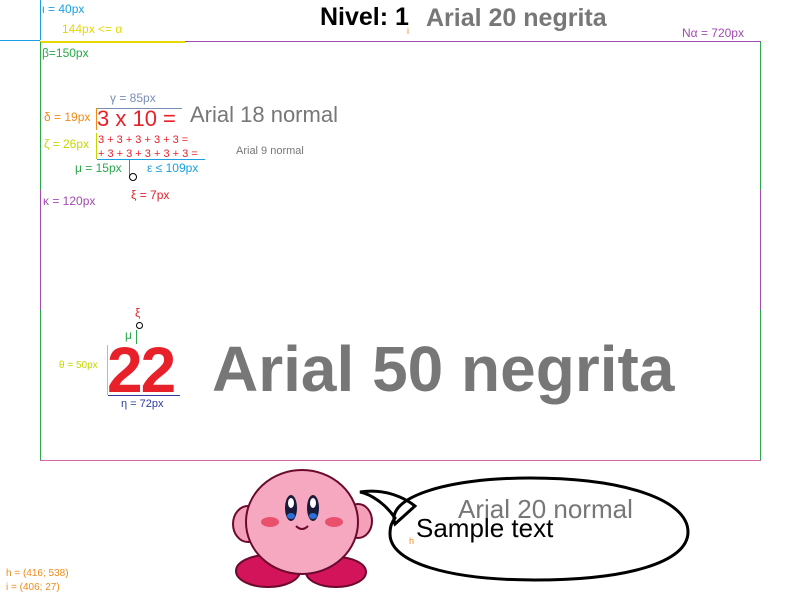 The width and height of the screenshot is (800, 600). What do you see at coordinates (133, 177) in the screenshot?
I see `xi-handle` at bounding box center [133, 177].